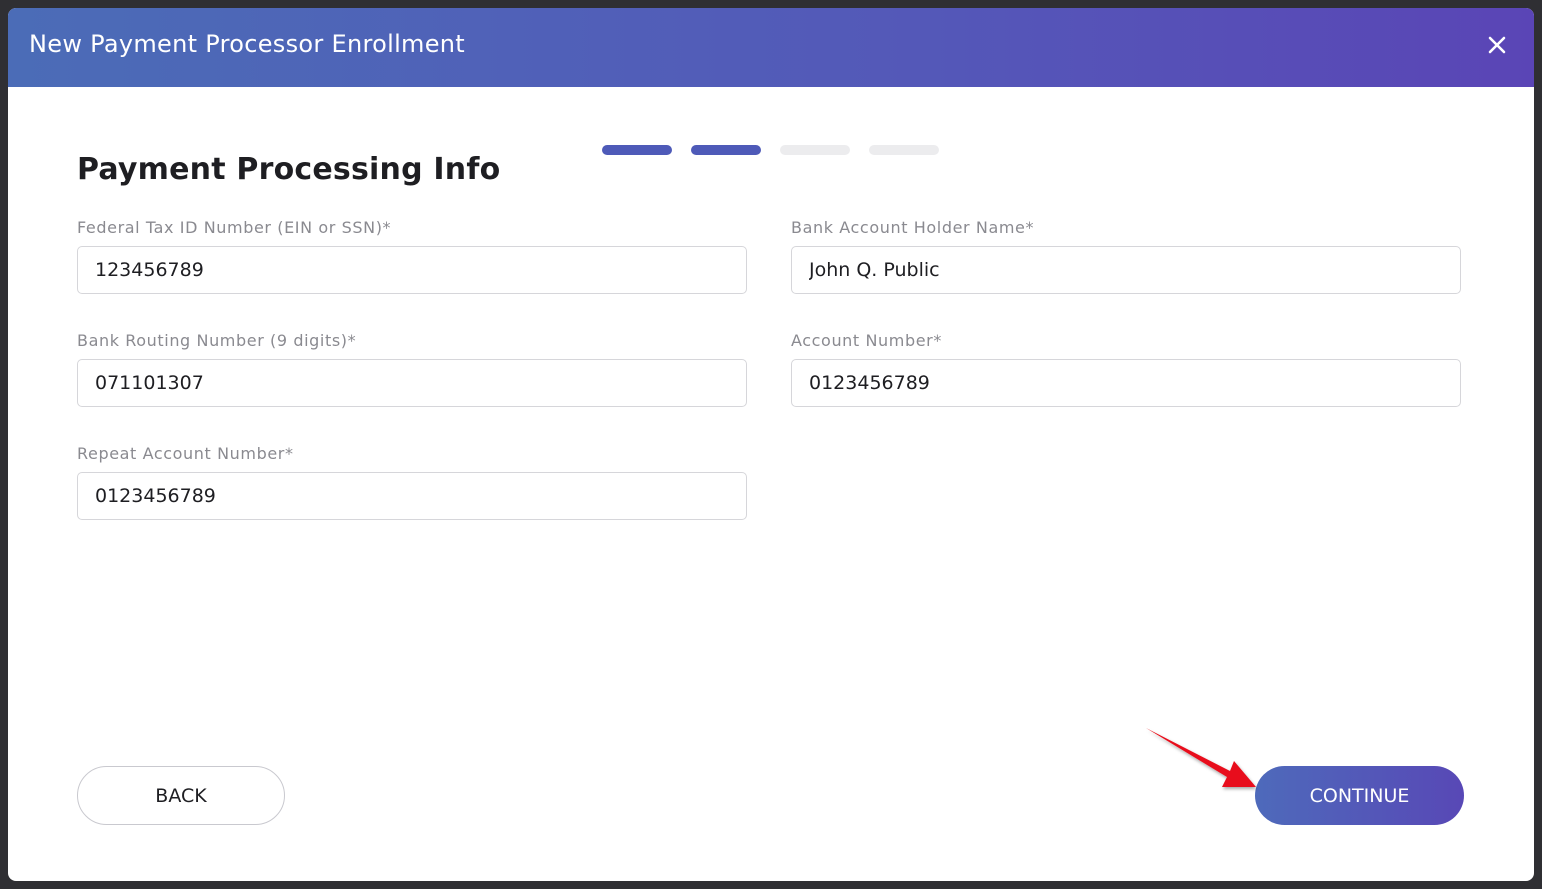  I want to click on federal-tax-id-input, so click(412, 270).